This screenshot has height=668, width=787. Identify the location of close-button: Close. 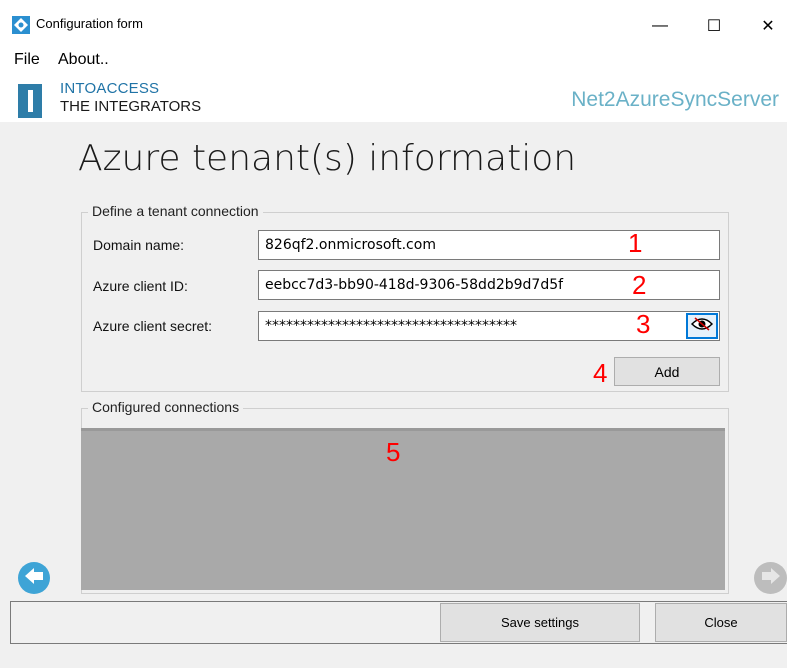
(721, 622).